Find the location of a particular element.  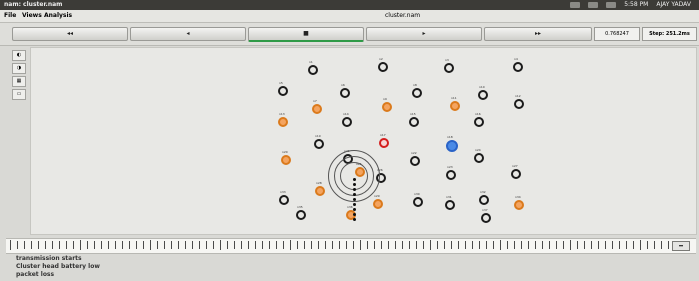

node-n20 is located at coordinates (286, 160).